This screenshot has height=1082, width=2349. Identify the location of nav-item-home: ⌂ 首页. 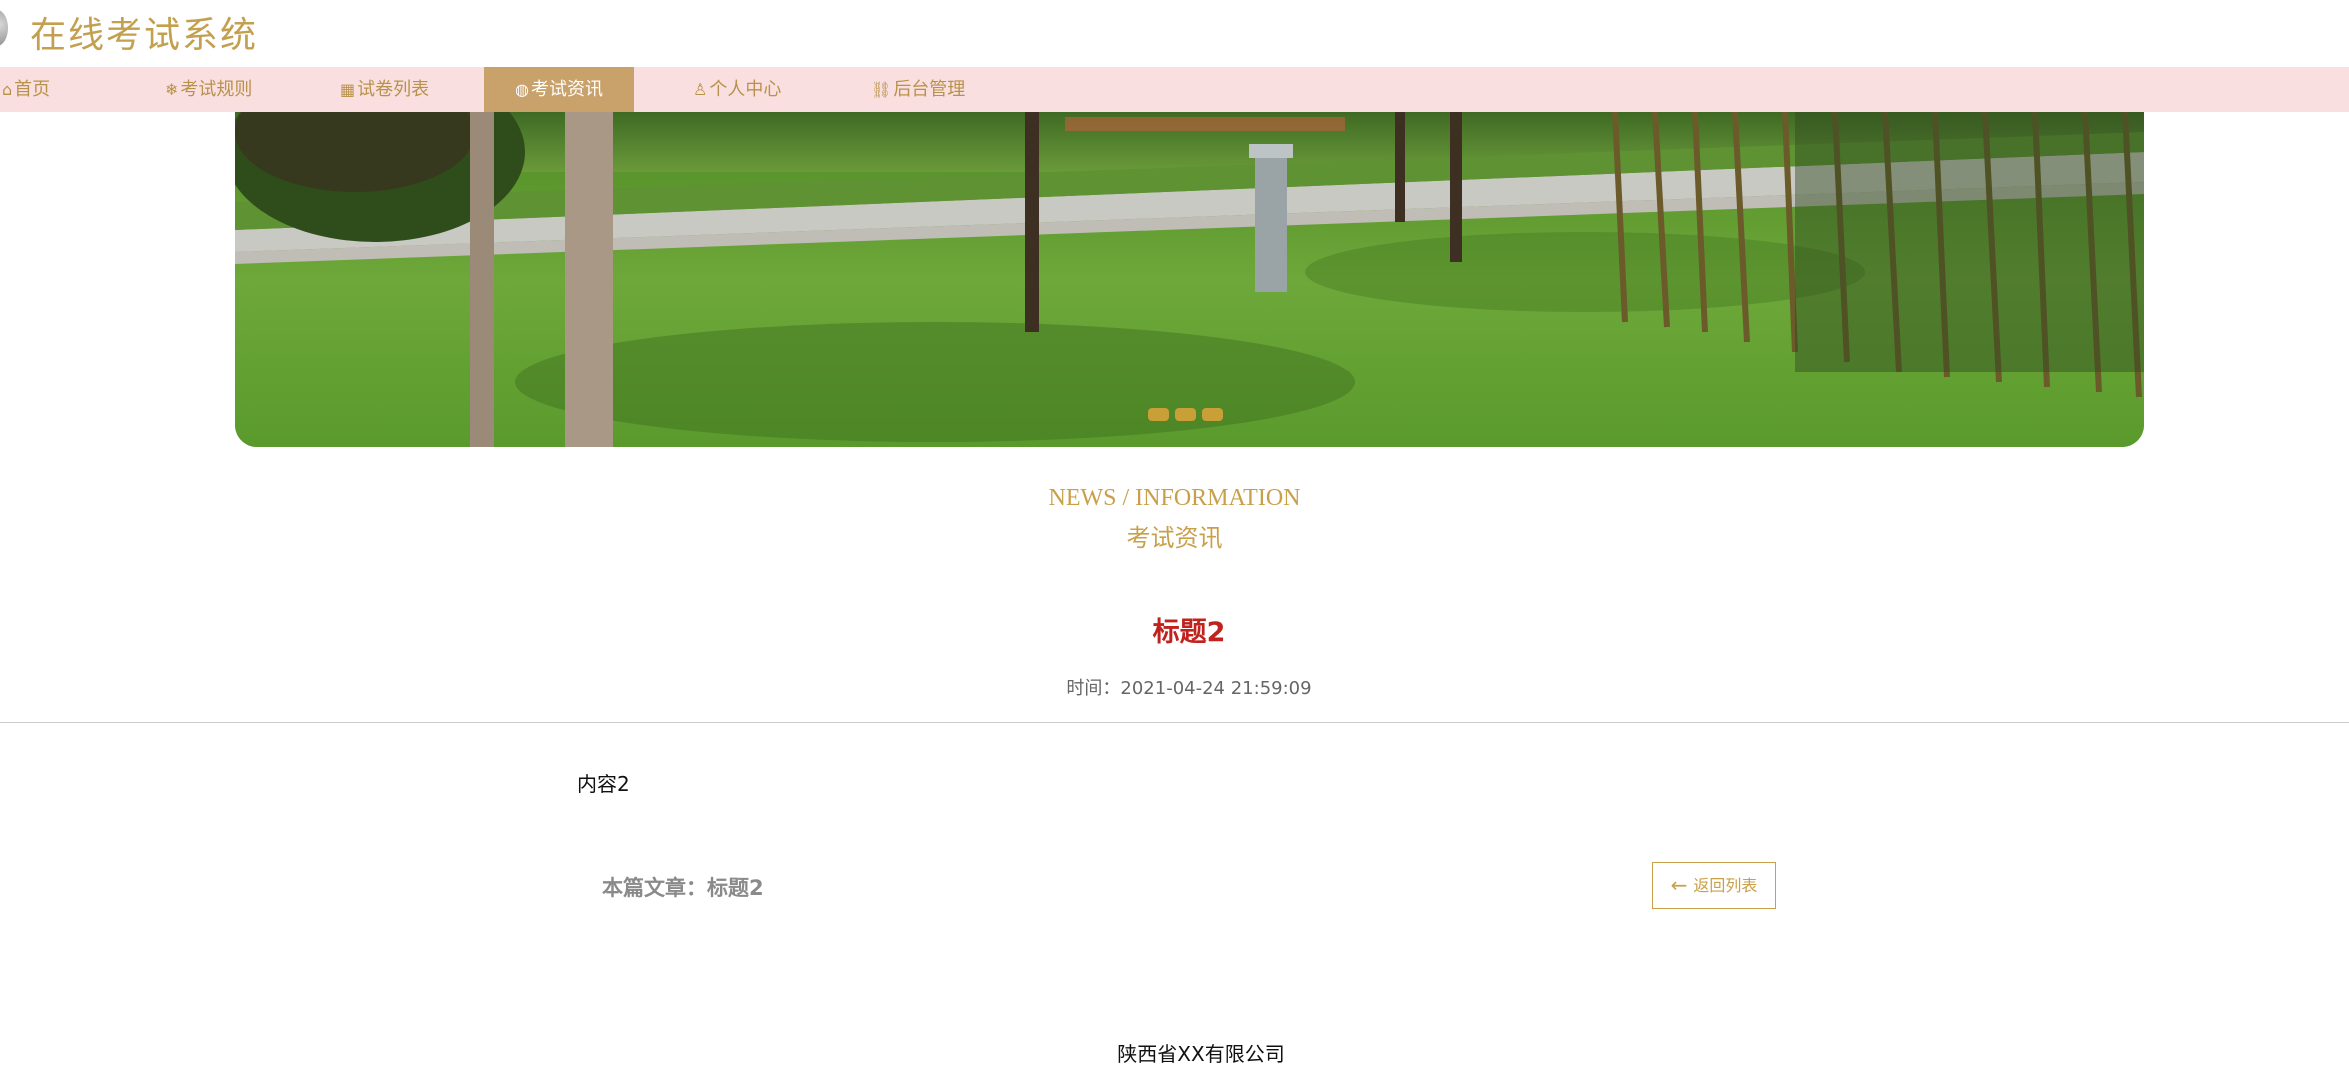
(26, 89).